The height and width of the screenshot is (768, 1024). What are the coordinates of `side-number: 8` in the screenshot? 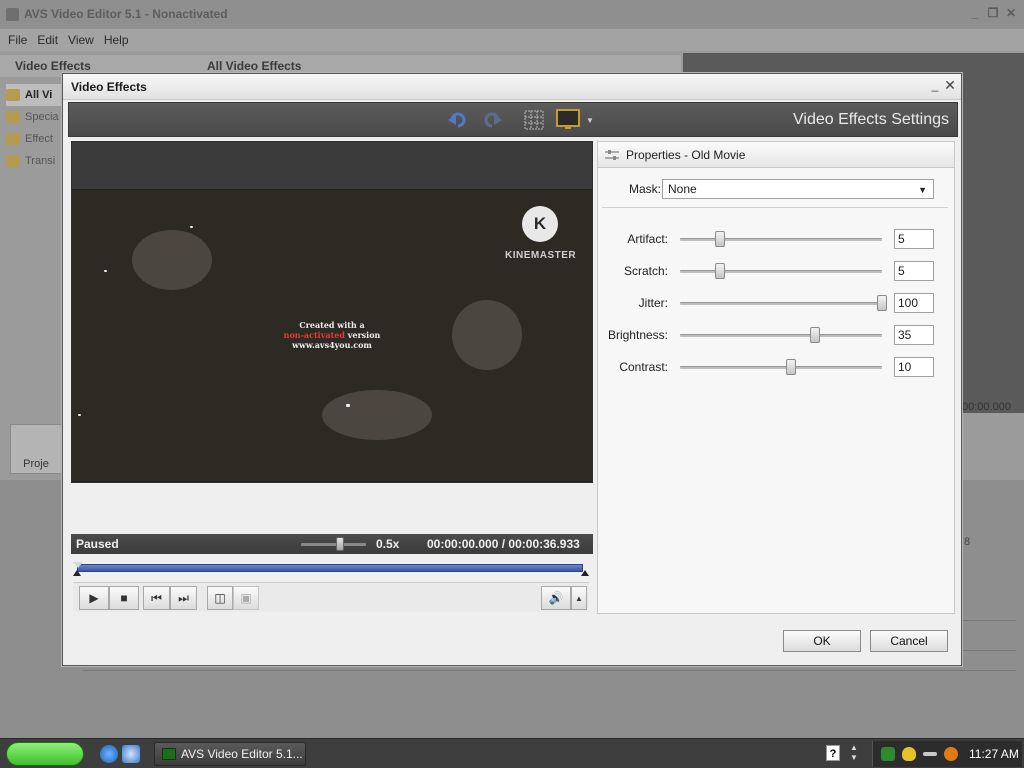 It's located at (967, 542).